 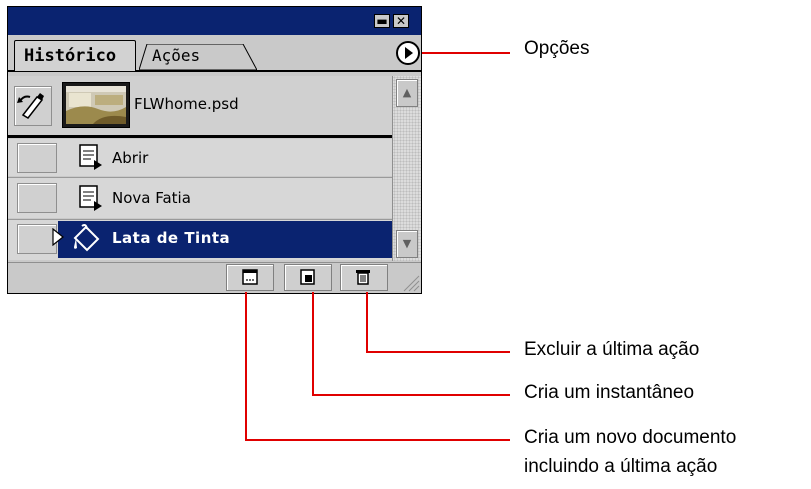 What do you see at coordinates (86, 238) in the screenshot?
I see `paint-bucket-icon` at bounding box center [86, 238].